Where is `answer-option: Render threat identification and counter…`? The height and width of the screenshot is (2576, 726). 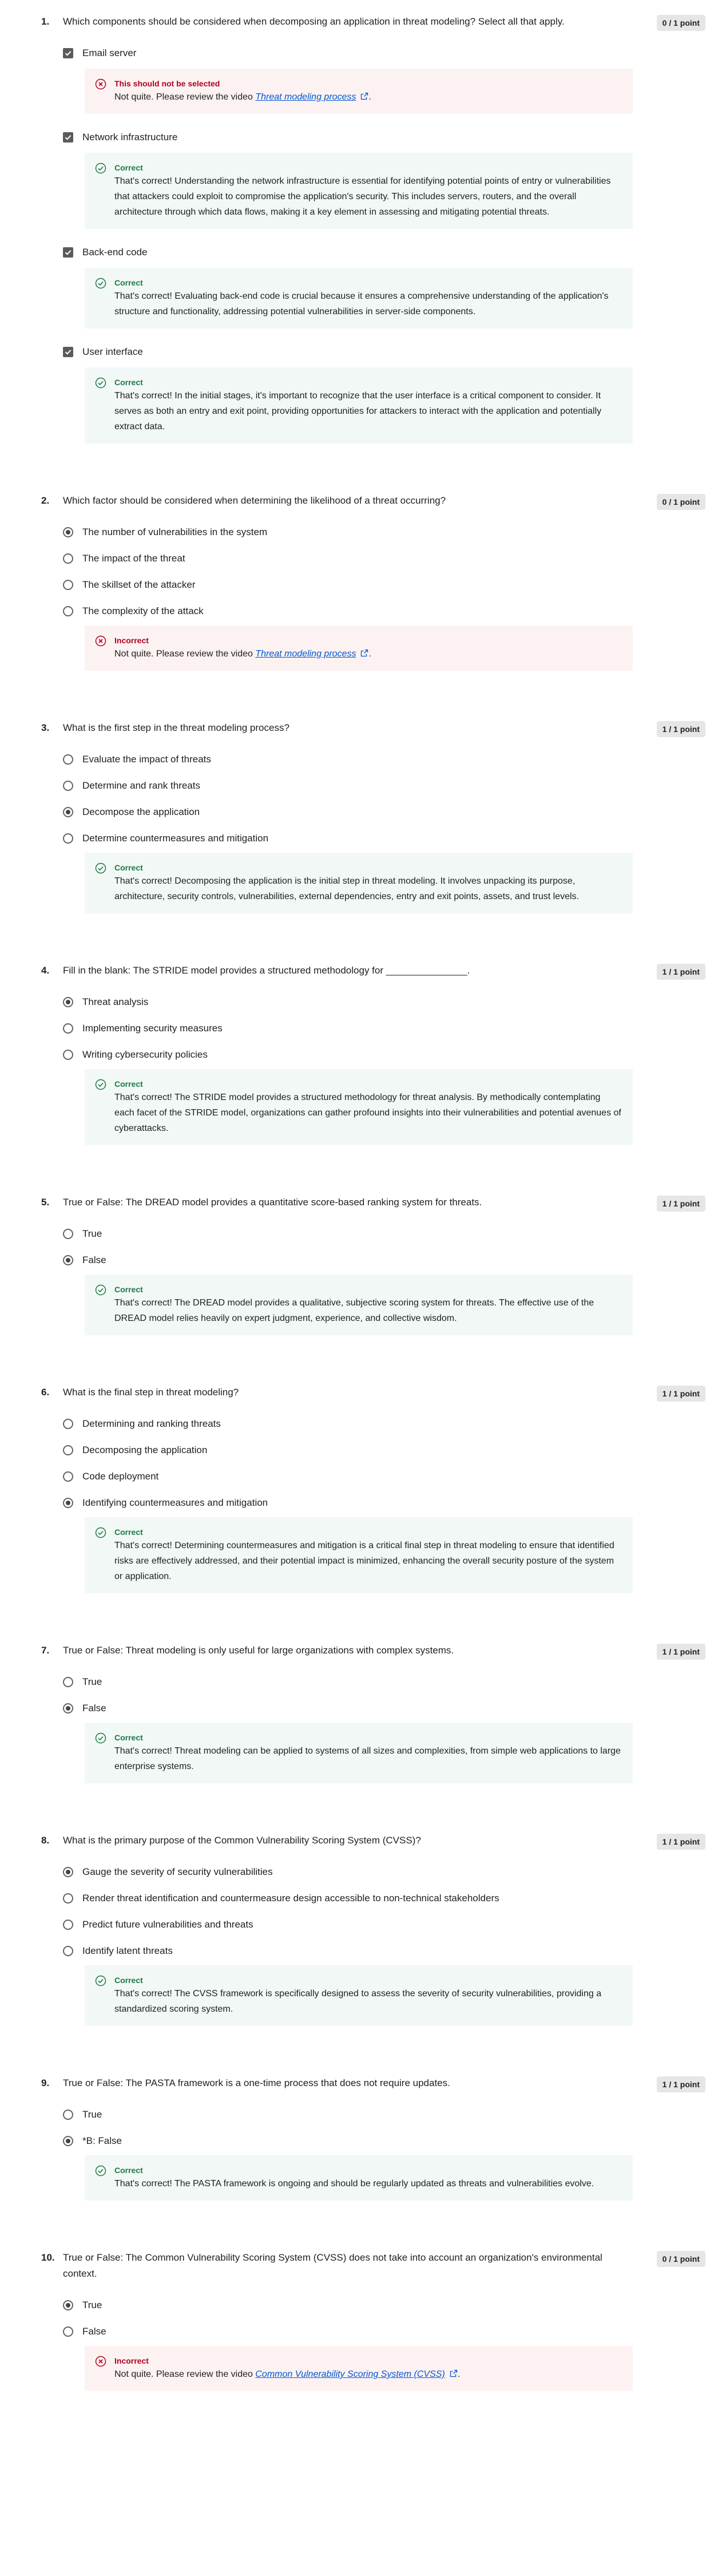 answer-option: Render threat identification and counter… is located at coordinates (384, 1898).